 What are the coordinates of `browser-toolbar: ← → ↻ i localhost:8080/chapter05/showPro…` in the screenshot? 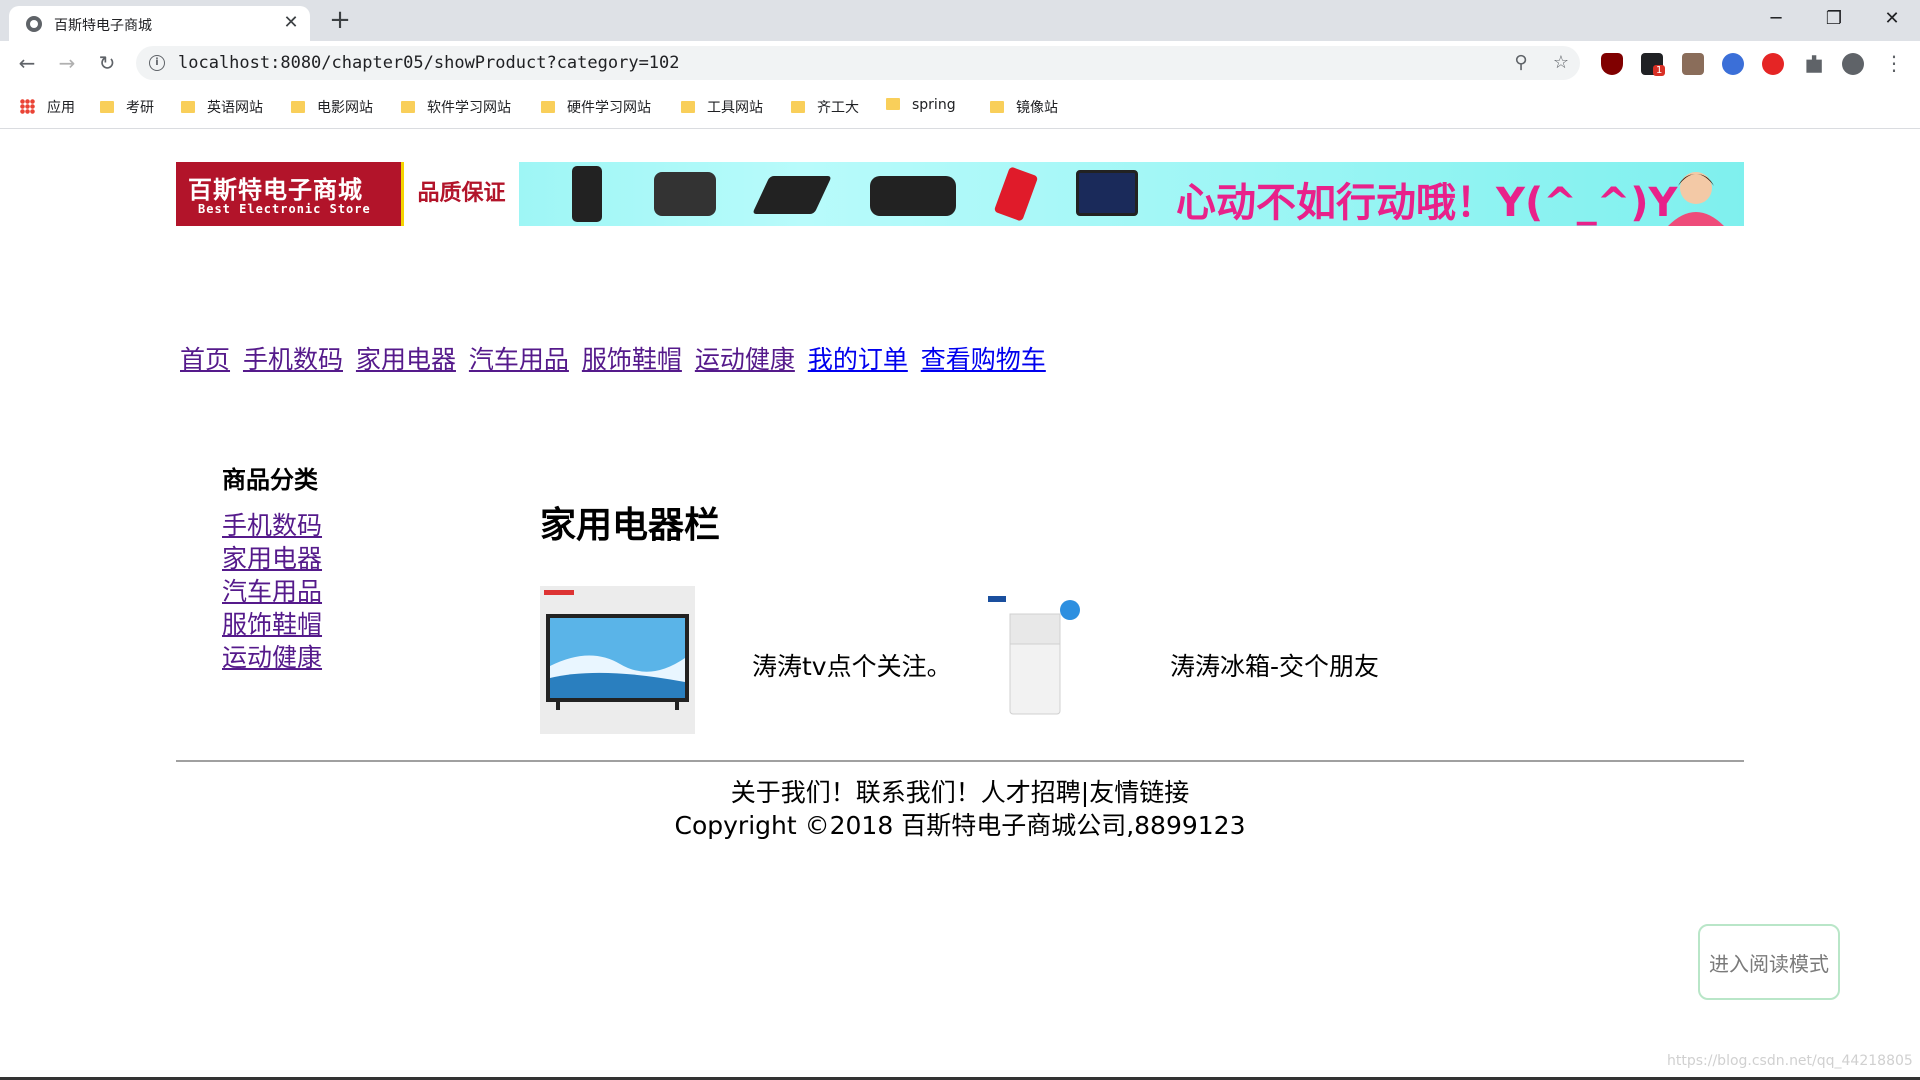 It's located at (960, 63).